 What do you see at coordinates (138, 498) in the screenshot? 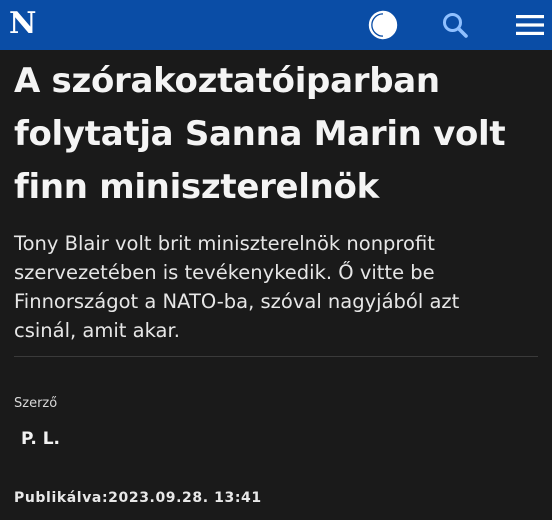
I see `publish-date: Publikálva:2023.09.28. 13:41` at bounding box center [138, 498].